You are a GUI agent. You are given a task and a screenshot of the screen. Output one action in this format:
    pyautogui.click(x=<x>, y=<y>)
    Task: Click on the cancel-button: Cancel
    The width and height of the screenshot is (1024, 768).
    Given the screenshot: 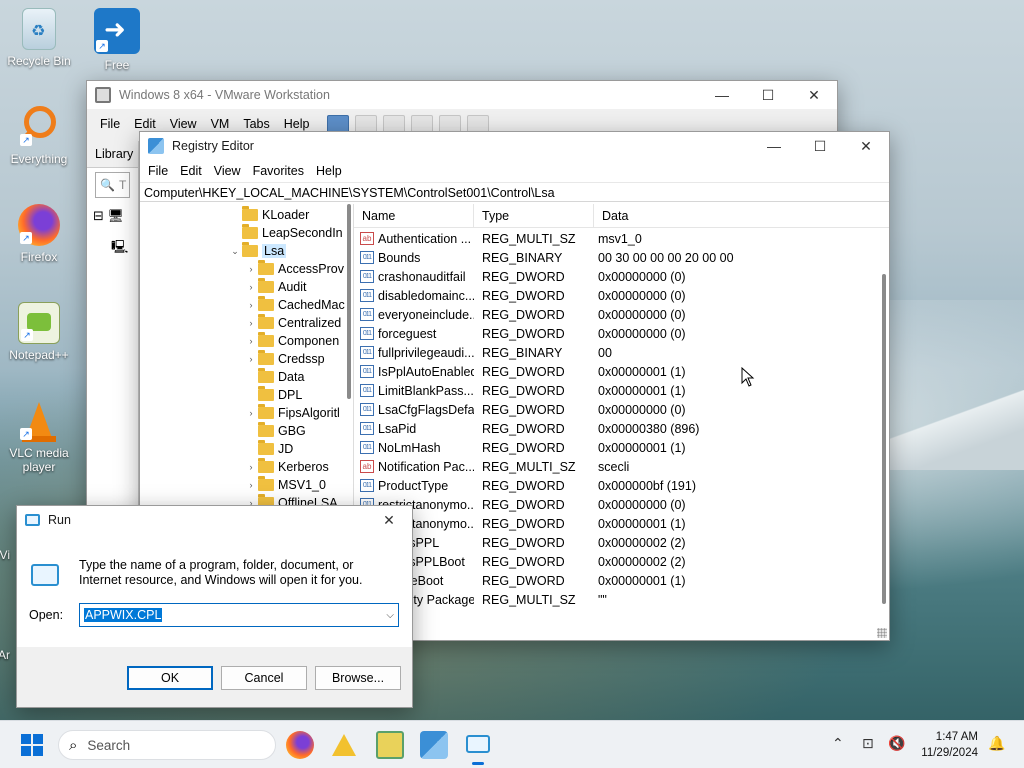 What is the action you would take?
    pyautogui.click(x=264, y=678)
    